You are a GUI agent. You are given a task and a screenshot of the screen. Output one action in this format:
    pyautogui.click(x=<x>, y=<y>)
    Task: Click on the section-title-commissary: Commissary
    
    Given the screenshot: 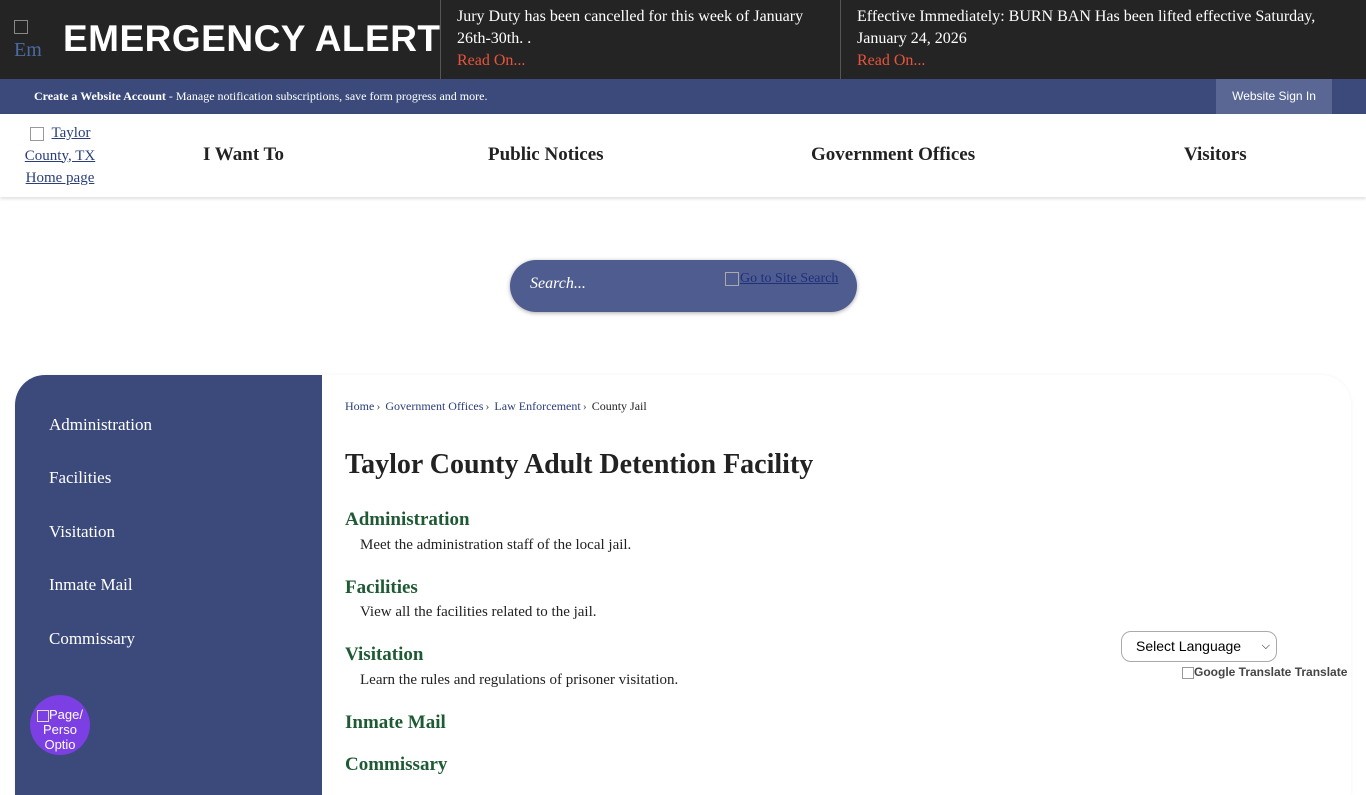 What is the action you would take?
    pyautogui.click(x=396, y=765)
    